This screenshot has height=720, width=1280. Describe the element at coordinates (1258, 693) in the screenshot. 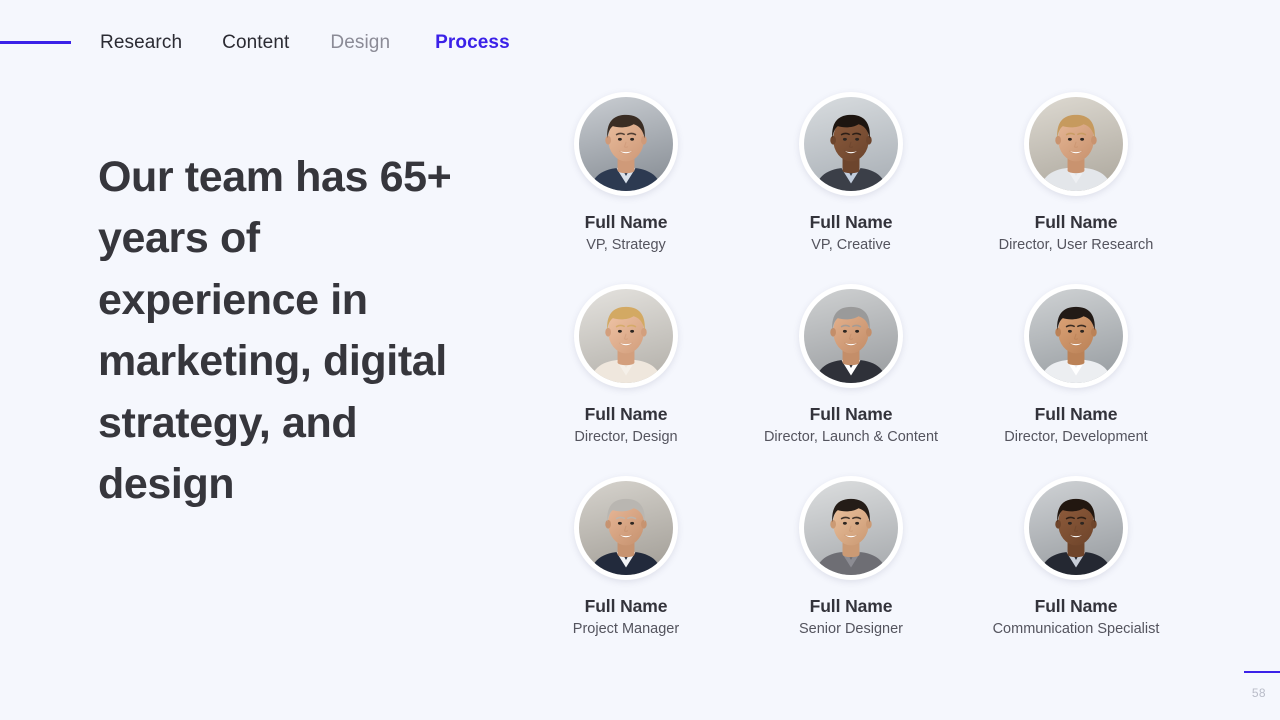

I see `page-number: 58` at that location.